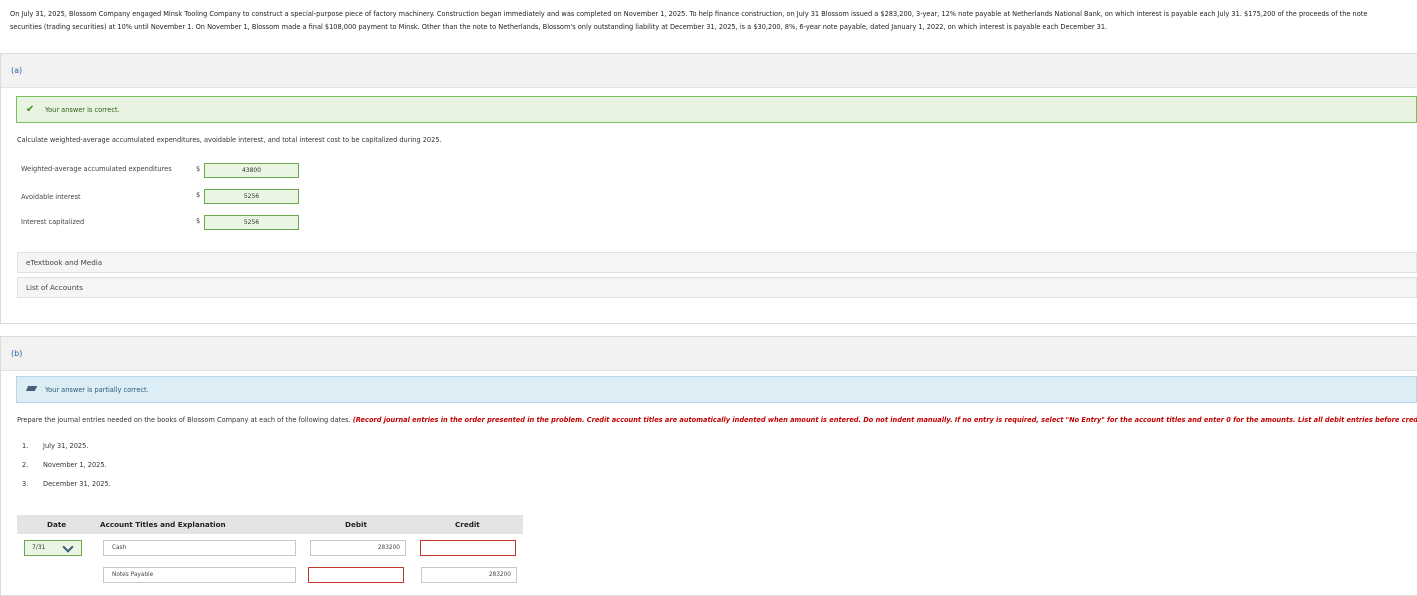 This screenshot has height=596, width=1417. Describe the element at coordinates (251, 222) in the screenshot. I see `interest-capitalized-input: 5256` at that location.